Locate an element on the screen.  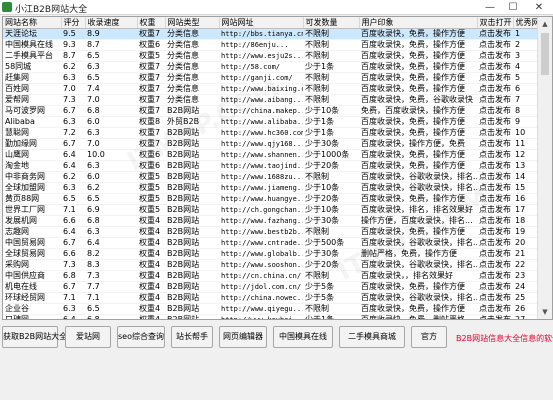
webmaster-helper-button: 站长帮手 is located at coordinates (192, 337).